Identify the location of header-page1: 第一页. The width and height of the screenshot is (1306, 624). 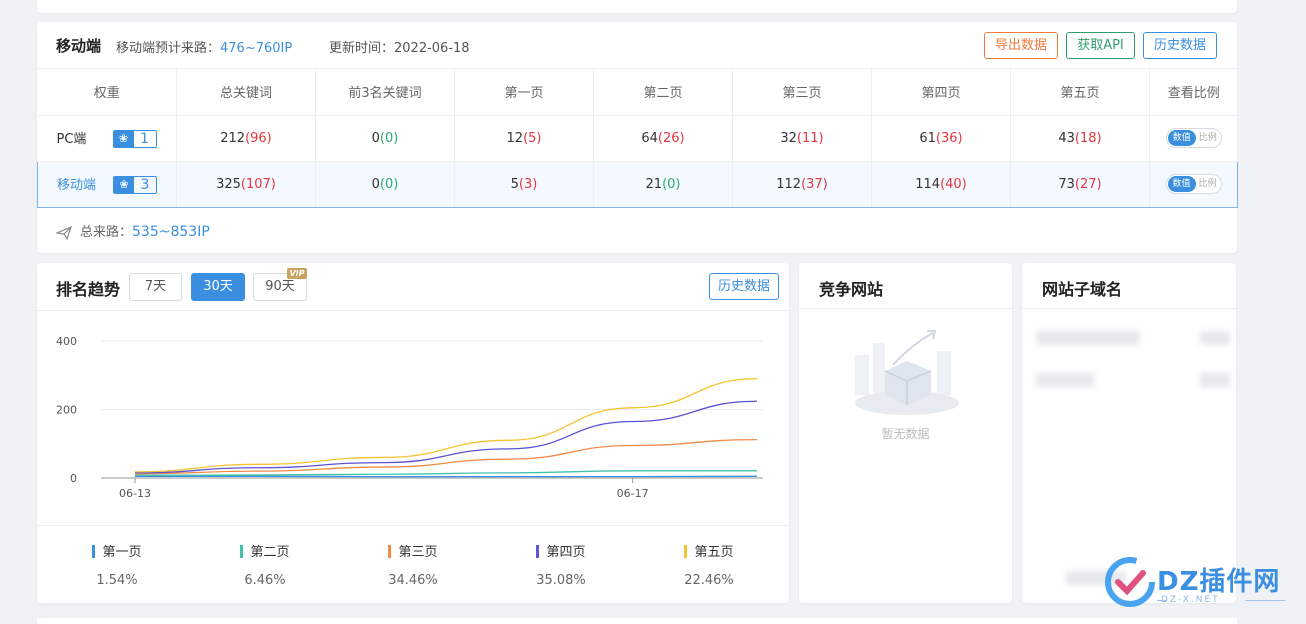
(524, 92).